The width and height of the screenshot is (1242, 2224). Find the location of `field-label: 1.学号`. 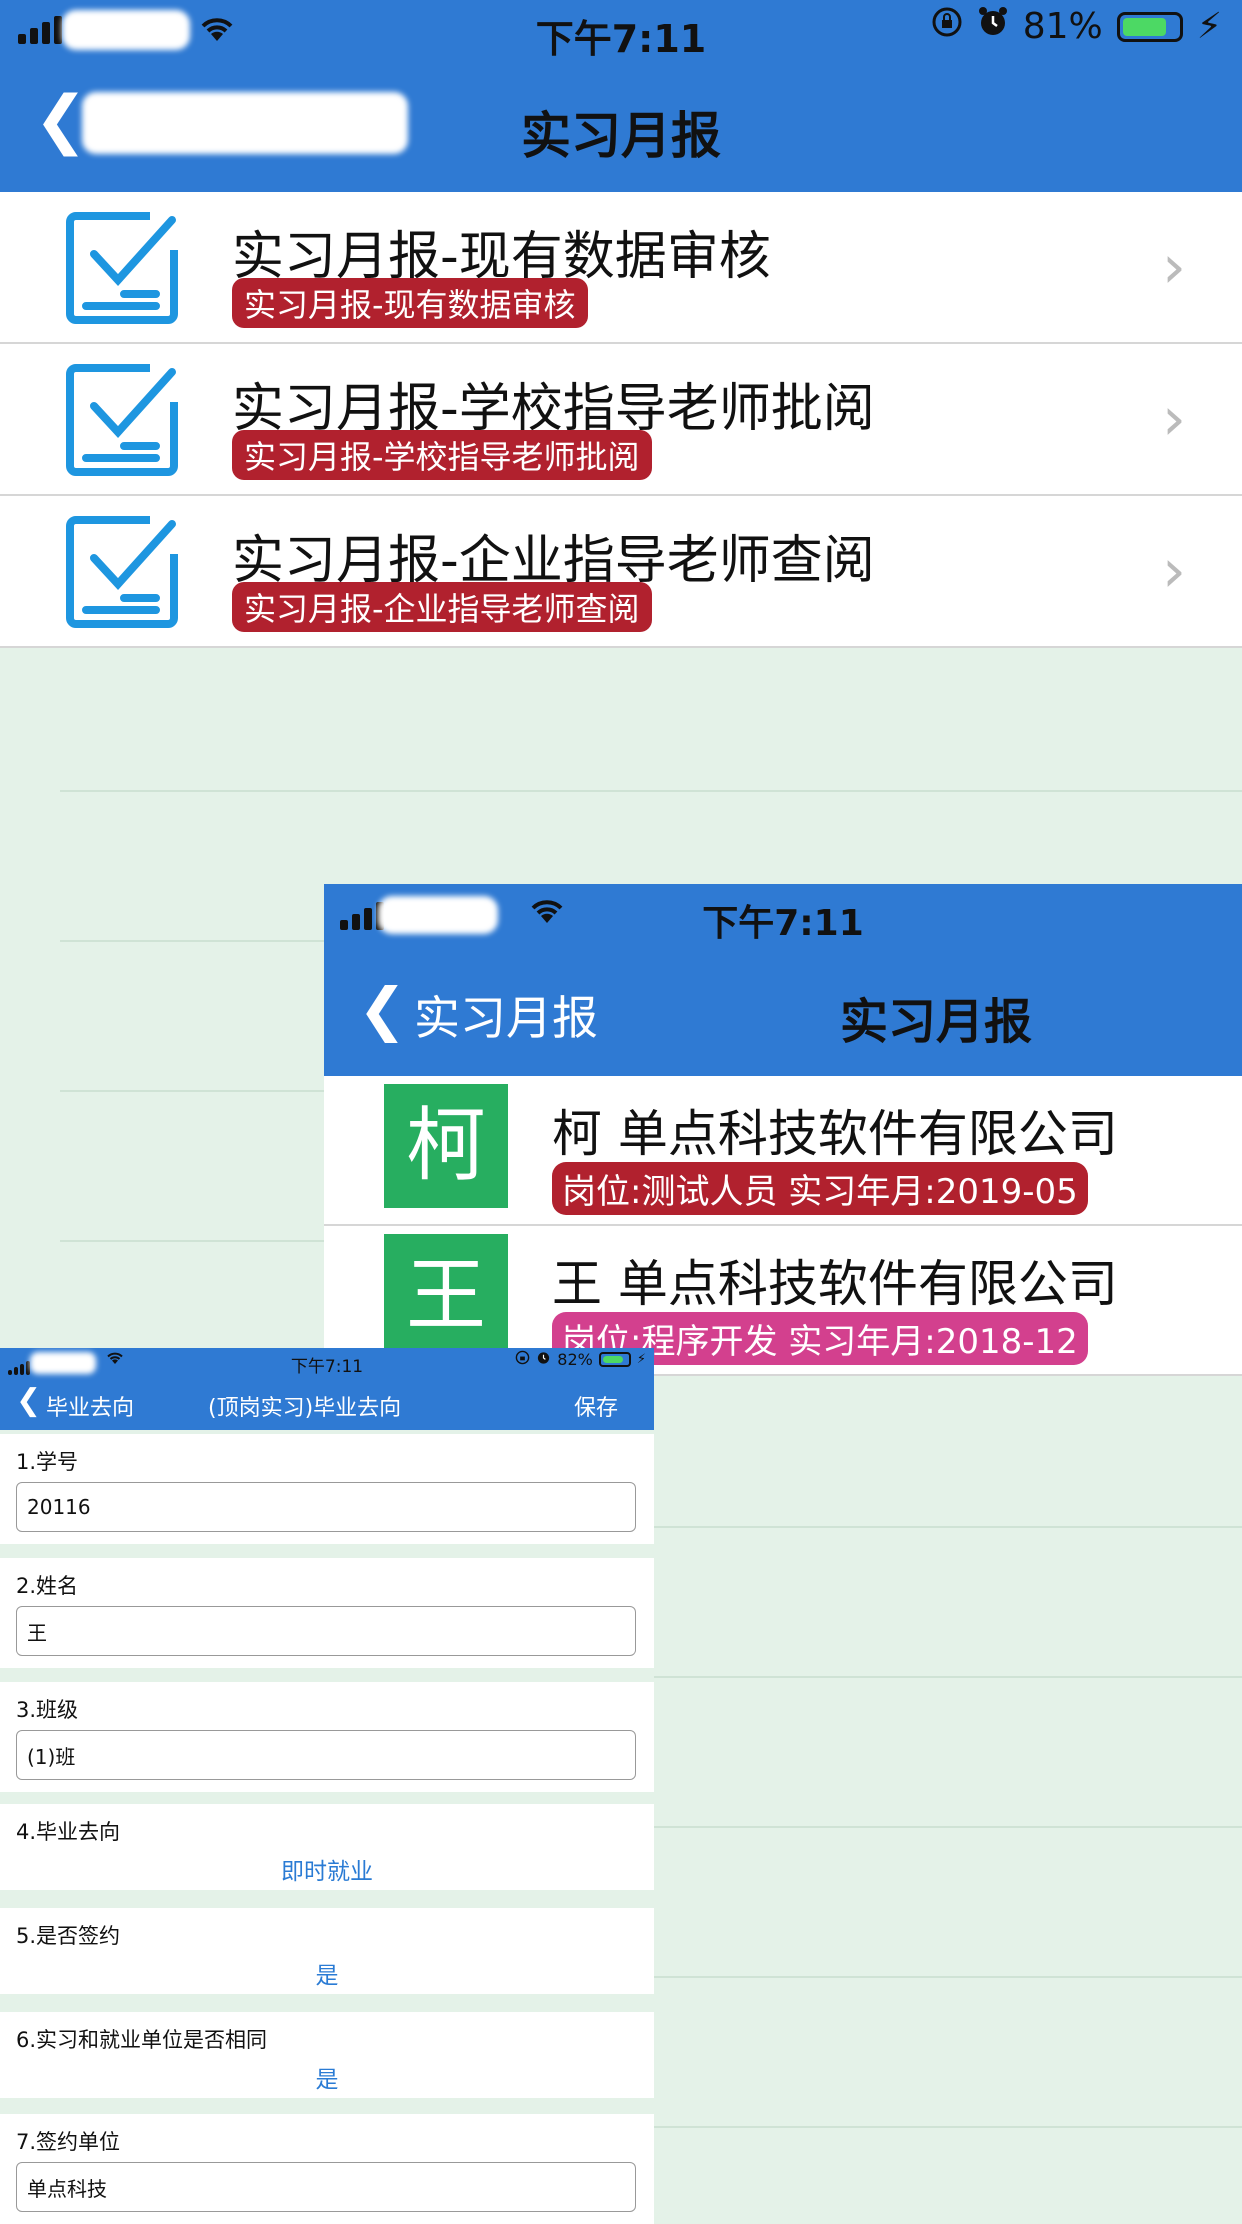

field-label: 1.学号 is located at coordinates (47, 1462).